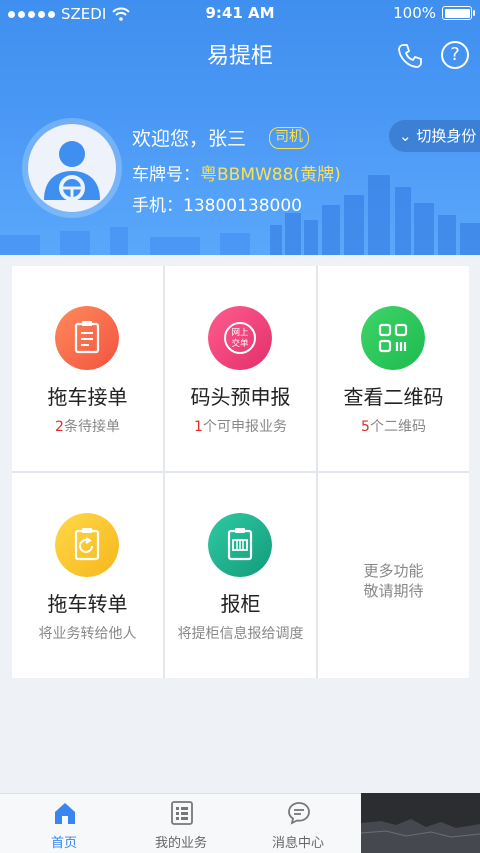 The width and height of the screenshot is (480, 853). What do you see at coordinates (393, 338) in the screenshot?
I see `qr-code-icon` at bounding box center [393, 338].